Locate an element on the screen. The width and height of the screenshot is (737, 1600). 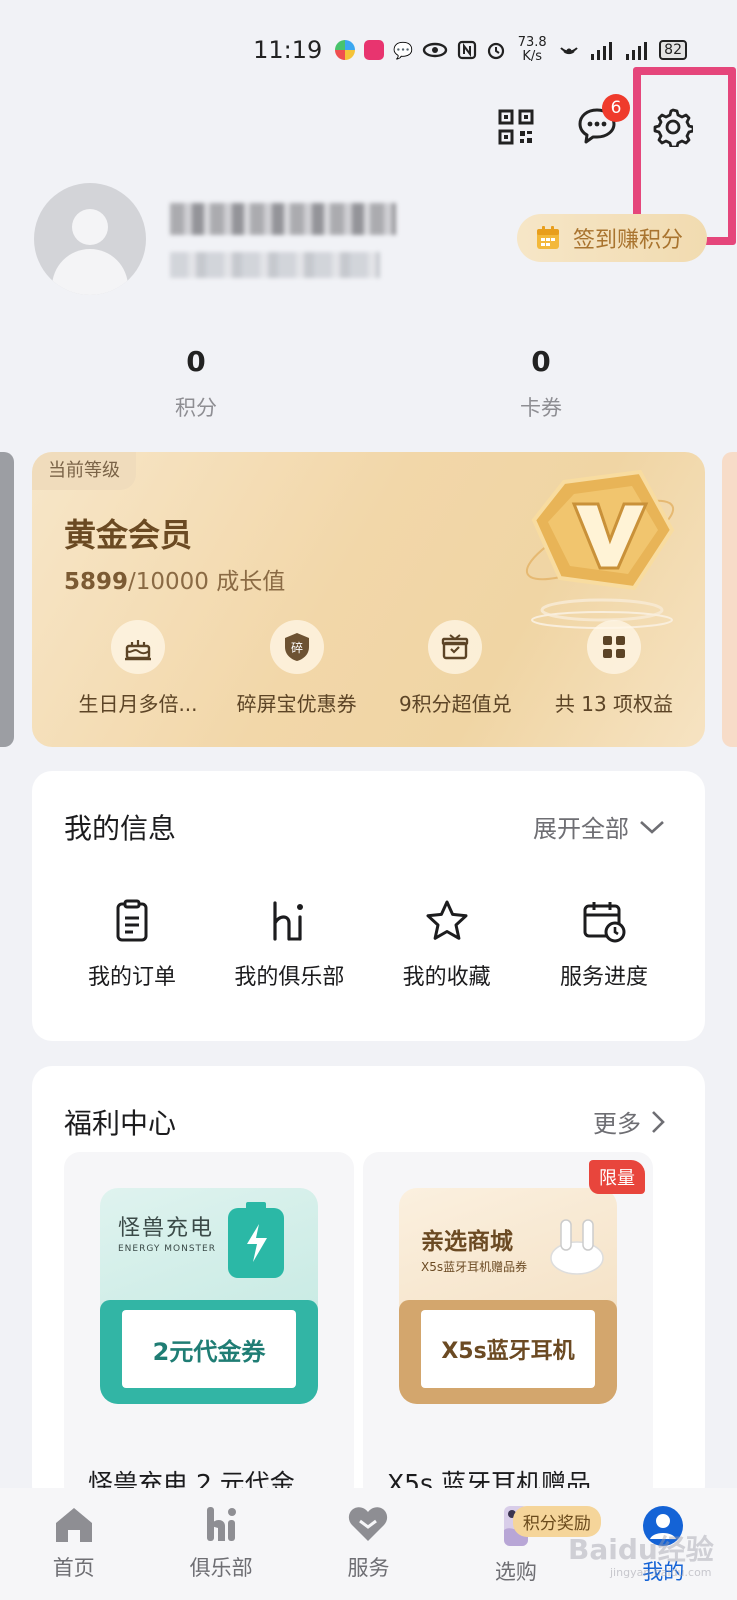
my-favorites-button: 我的收藏 is located at coordinates (447, 945).